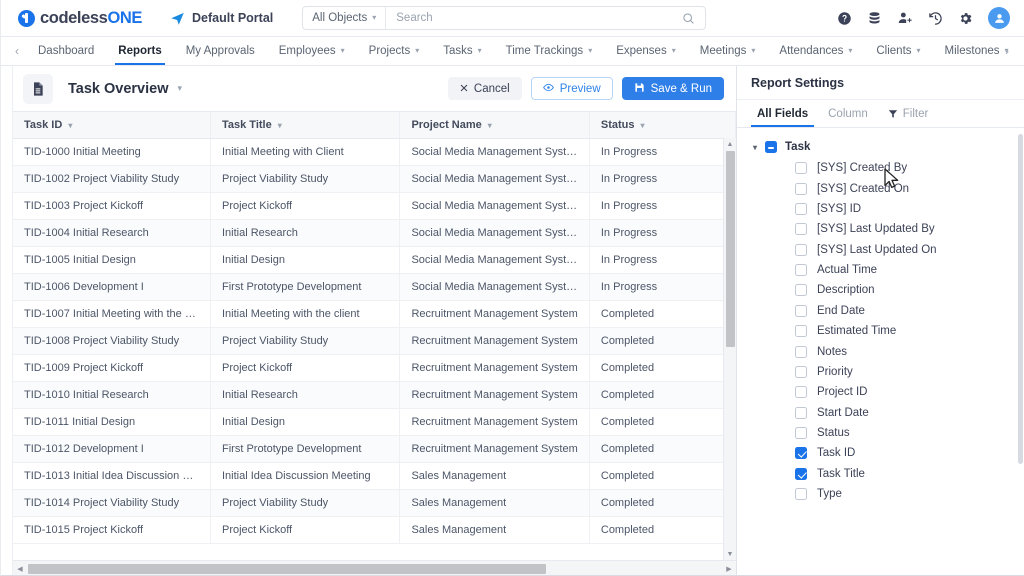 The image size is (1024, 576). What do you see at coordinates (880, 290) in the screenshot?
I see `field-row: Description` at bounding box center [880, 290].